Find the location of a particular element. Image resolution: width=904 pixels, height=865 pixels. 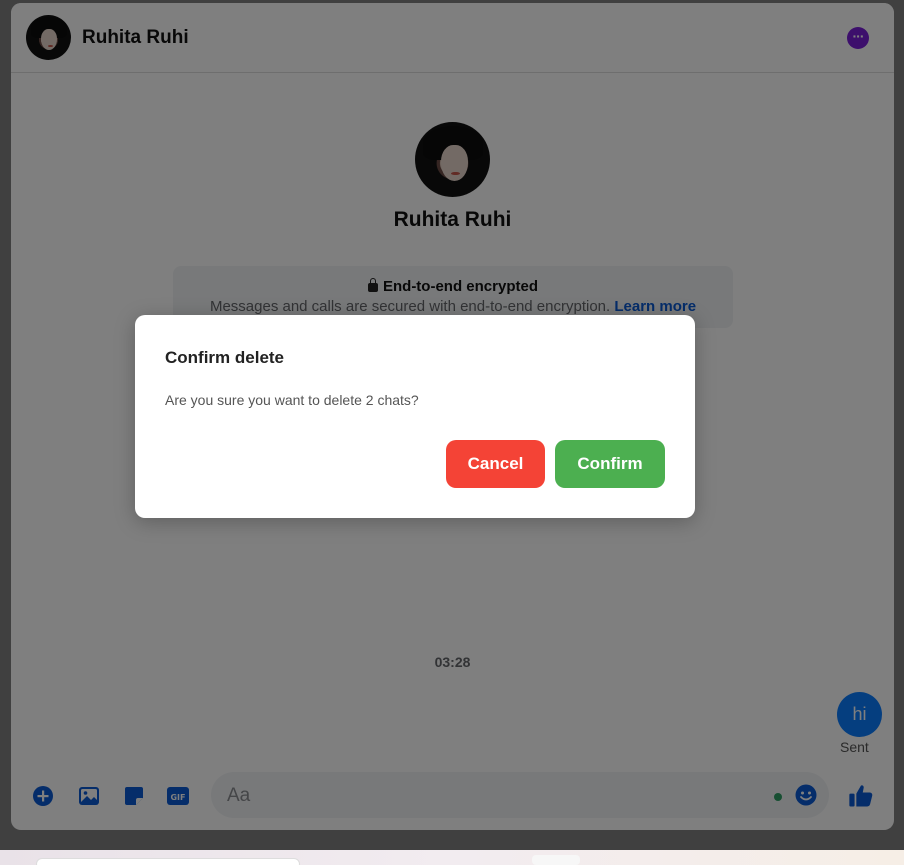

taskbar is located at coordinates (452, 857).